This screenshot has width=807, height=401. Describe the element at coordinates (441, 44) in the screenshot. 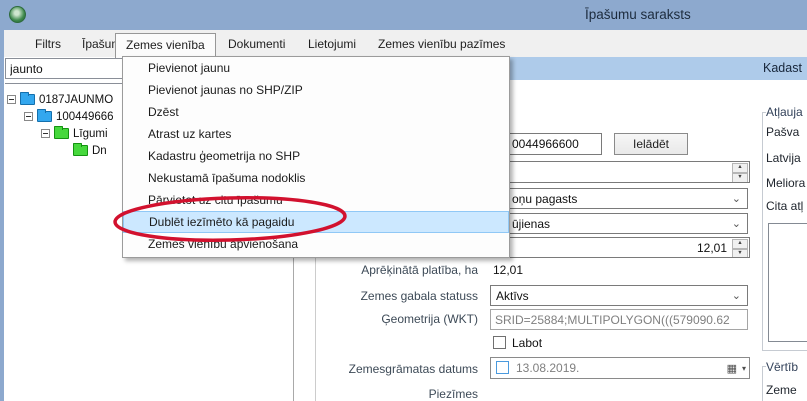

I see `menubar-item-zv-pazimes: Zemes vienību pazīmes` at that location.